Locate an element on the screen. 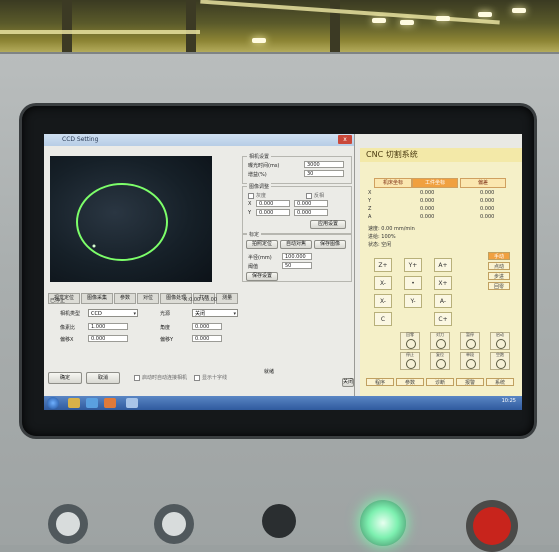 This screenshot has height=552, width=559. light-select: 关闭 is located at coordinates (215, 313).